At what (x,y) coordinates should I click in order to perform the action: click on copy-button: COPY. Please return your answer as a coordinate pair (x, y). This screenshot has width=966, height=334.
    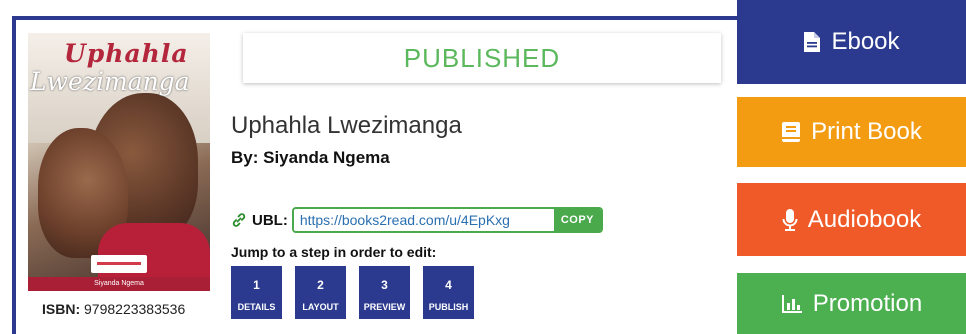
    Looking at the image, I should click on (577, 220).